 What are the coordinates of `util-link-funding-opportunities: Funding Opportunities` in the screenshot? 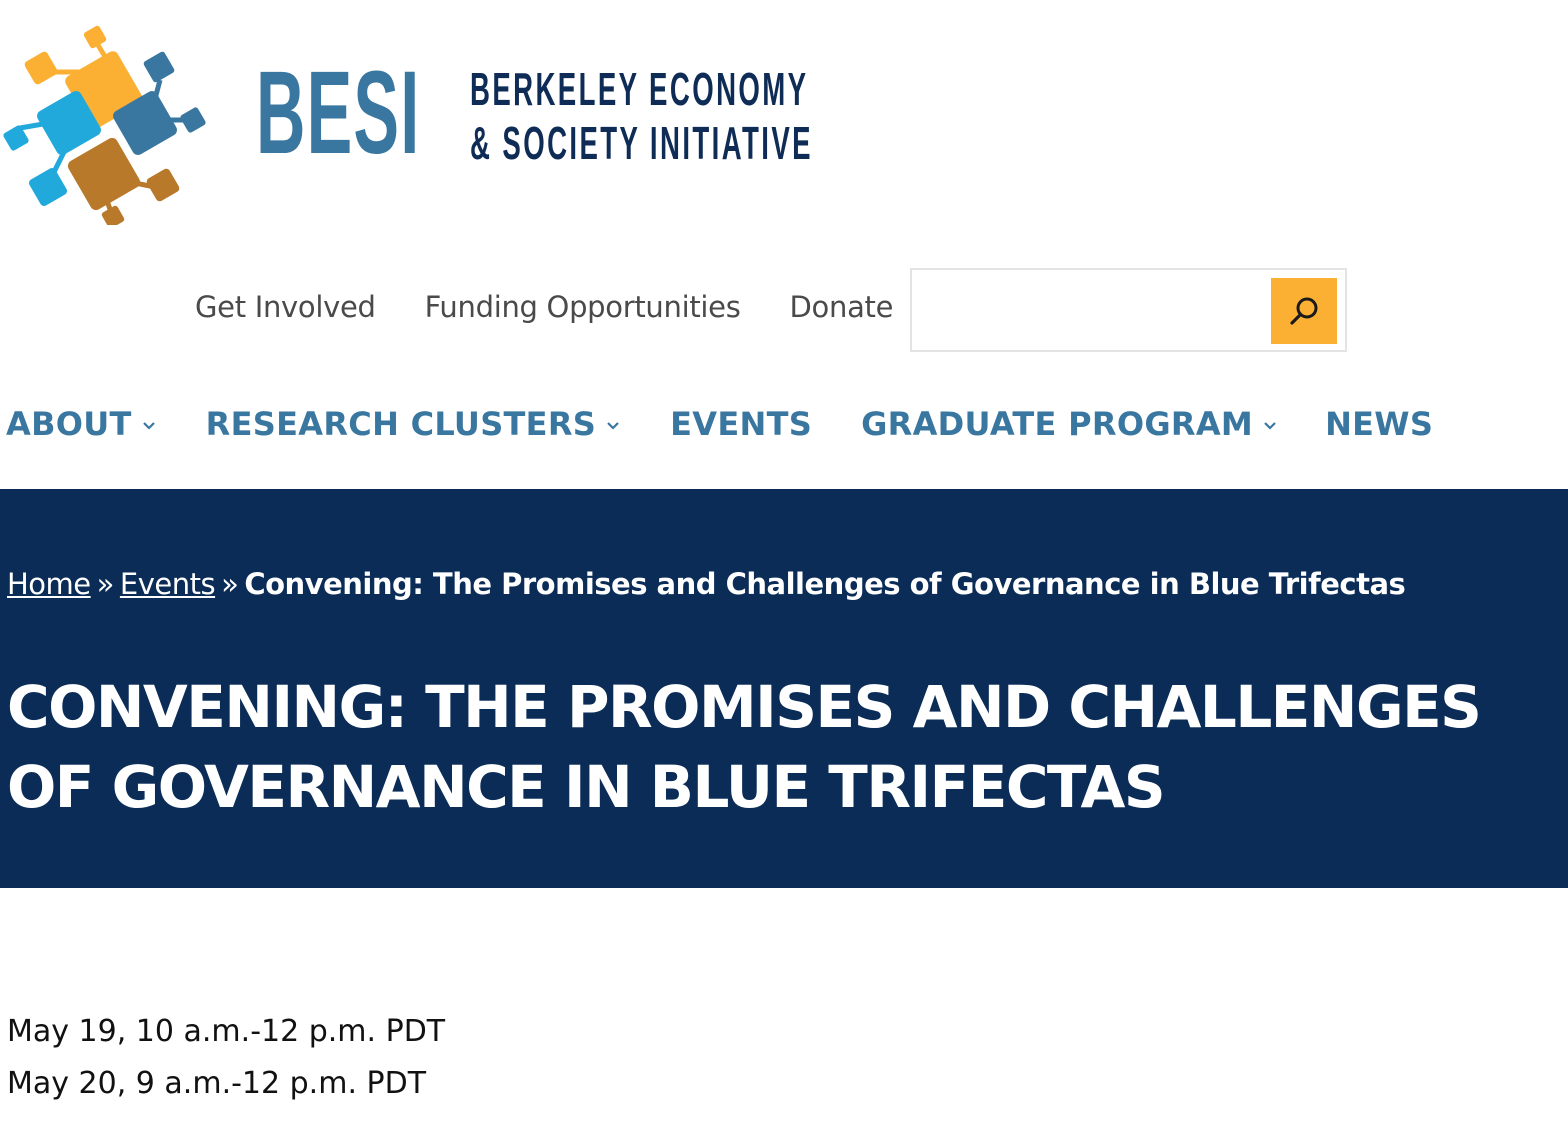 It's located at (583, 307).